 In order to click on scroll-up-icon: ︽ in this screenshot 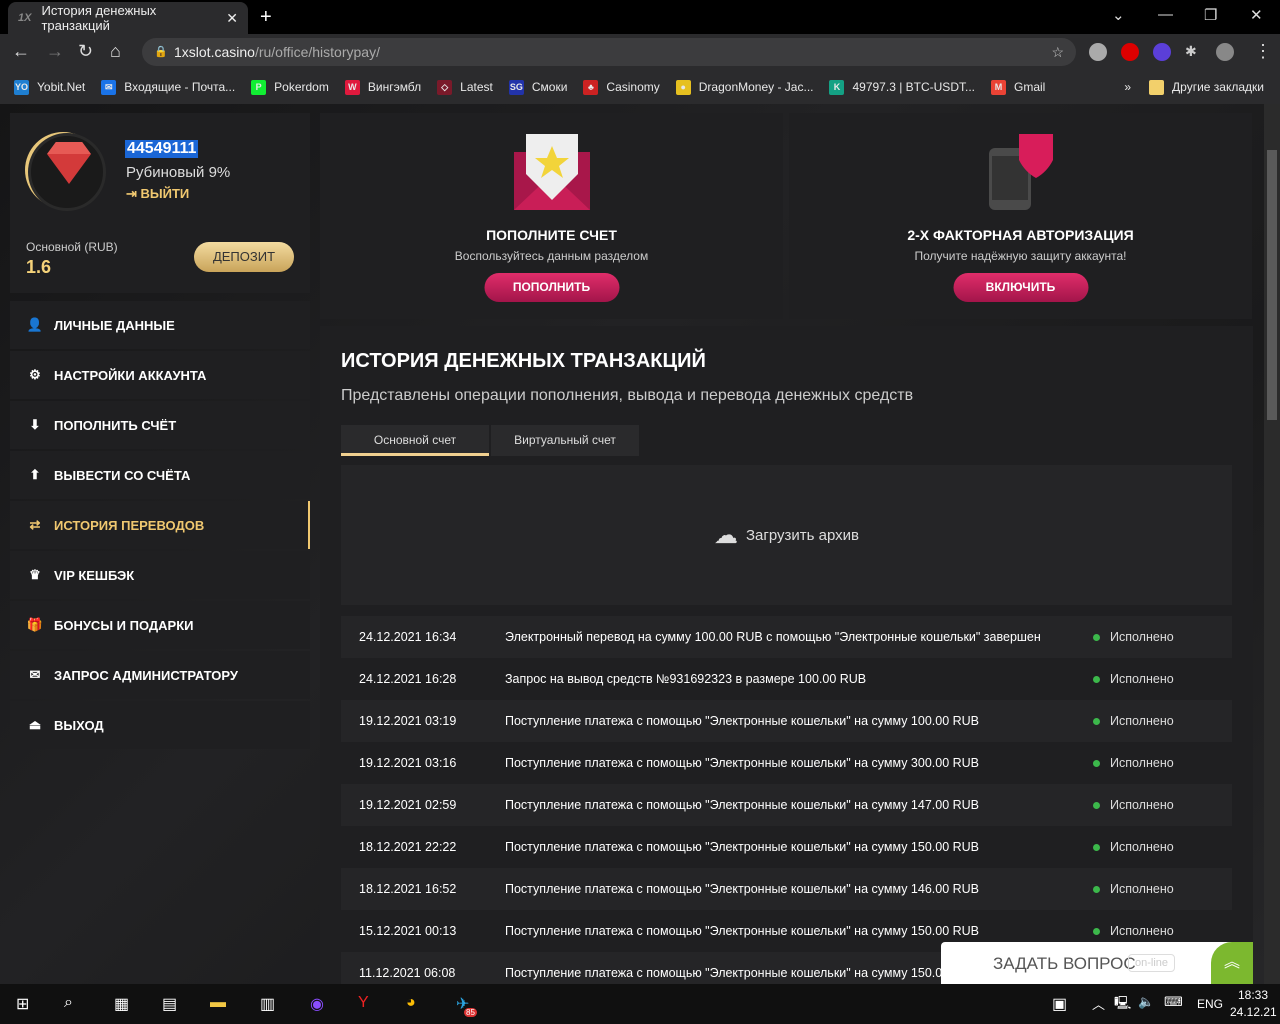, I will do `click(1232, 963)`.